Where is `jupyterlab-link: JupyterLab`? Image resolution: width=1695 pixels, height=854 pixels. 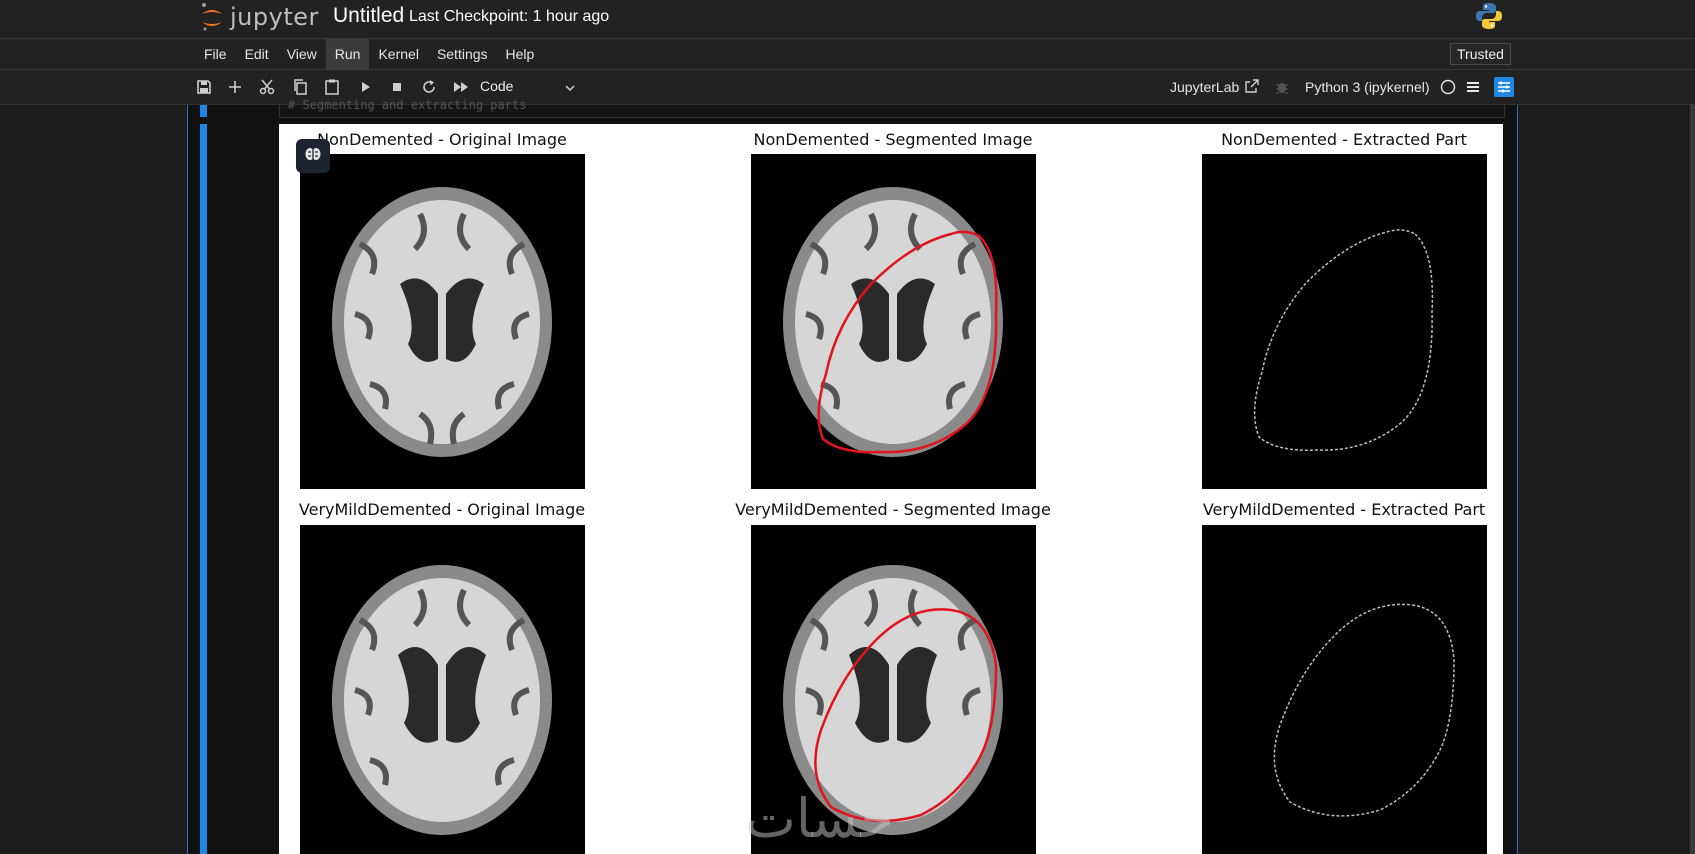 jupyterlab-link: JupyterLab is located at coordinates (1204, 87).